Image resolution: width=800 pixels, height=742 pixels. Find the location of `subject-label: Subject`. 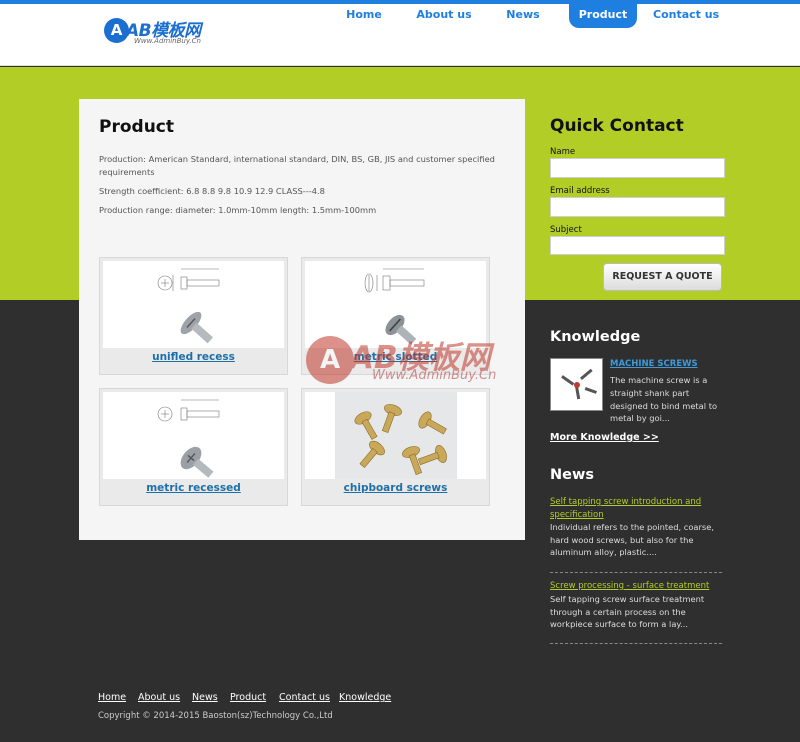

subject-label: Subject is located at coordinates (566, 230).